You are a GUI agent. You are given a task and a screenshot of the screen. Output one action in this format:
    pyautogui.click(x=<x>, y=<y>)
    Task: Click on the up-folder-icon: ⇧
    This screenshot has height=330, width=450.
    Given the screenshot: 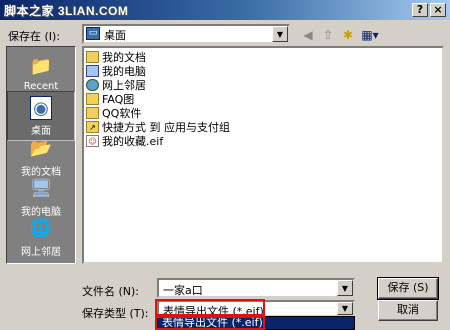 What is the action you would take?
    pyautogui.click(x=328, y=35)
    